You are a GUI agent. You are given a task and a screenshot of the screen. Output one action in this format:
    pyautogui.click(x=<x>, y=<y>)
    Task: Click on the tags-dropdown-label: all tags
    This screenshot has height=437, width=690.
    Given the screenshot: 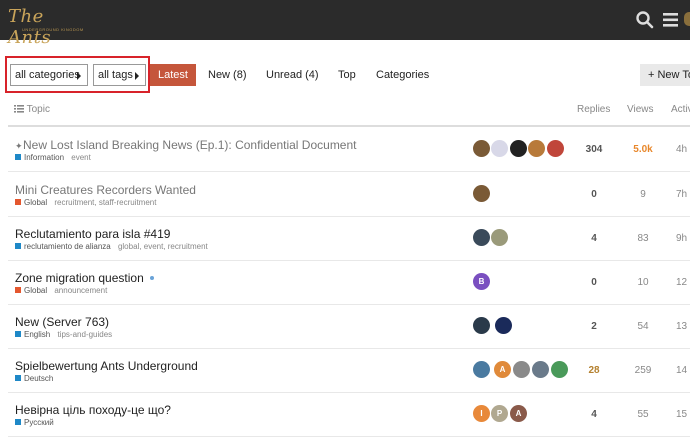 What is the action you would take?
    pyautogui.click(x=115, y=75)
    